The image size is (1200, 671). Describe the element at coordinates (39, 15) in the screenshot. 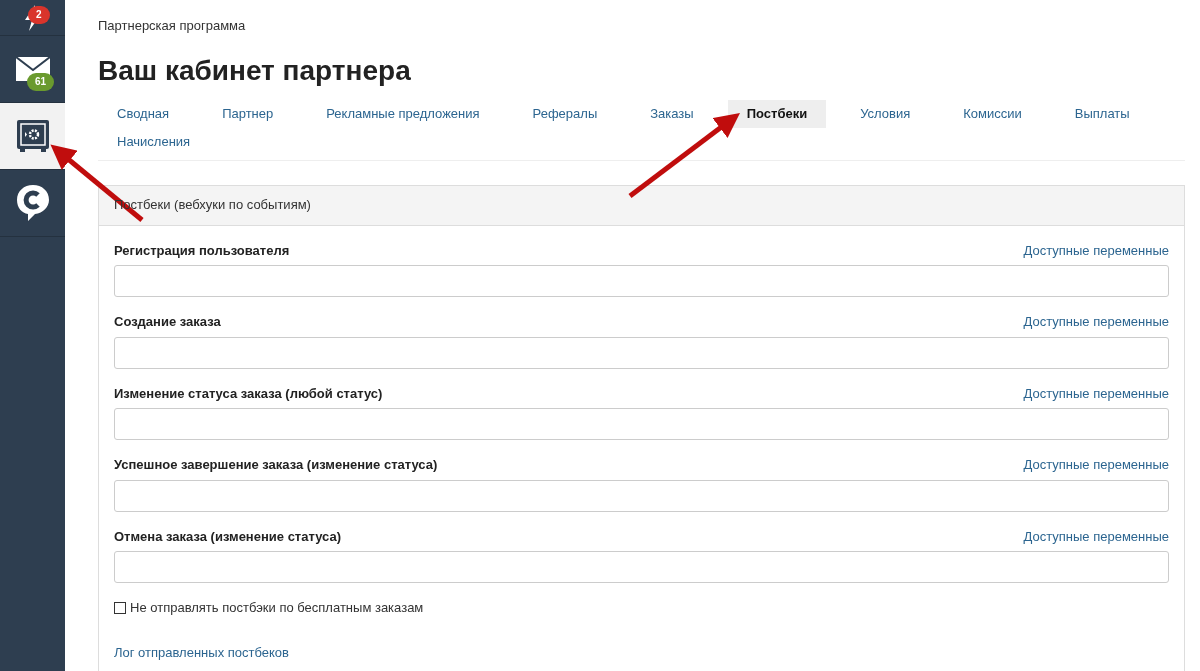

I see `count-badge: 2` at that location.